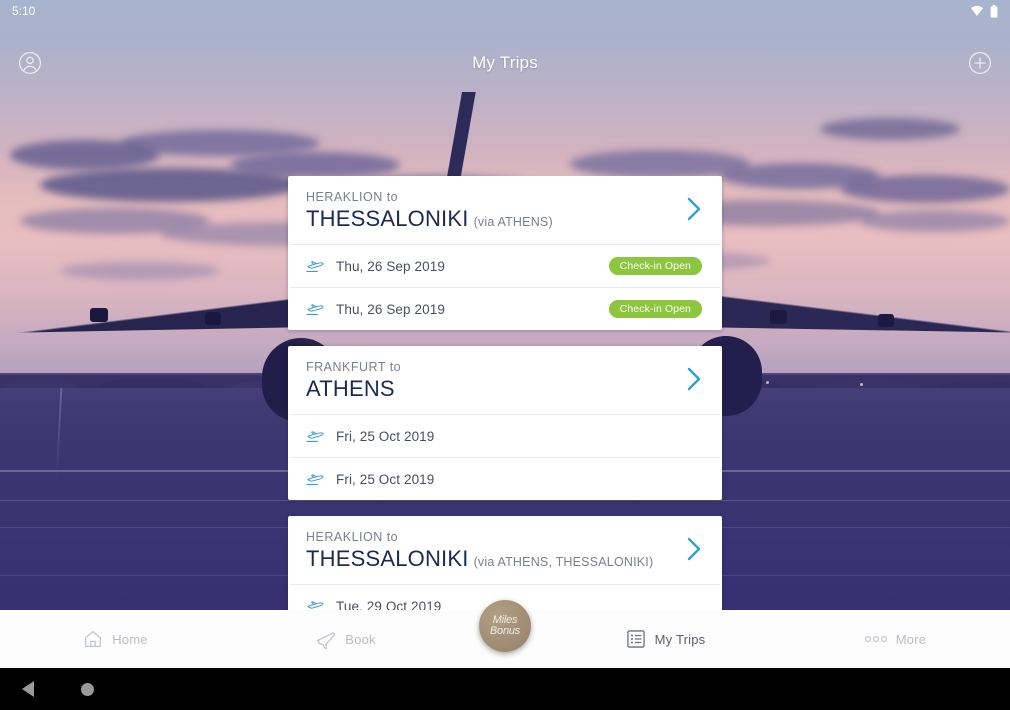 Image resolution: width=1010 pixels, height=710 pixels. I want to click on tab-book: Book, so click(345, 639).